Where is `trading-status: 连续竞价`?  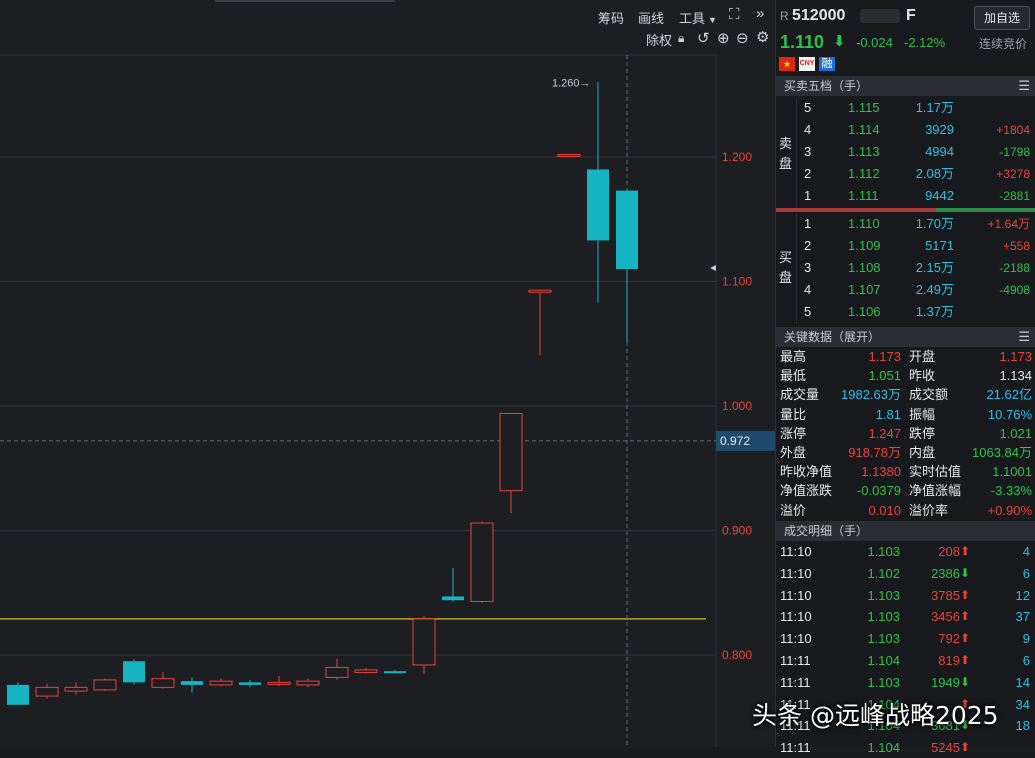
trading-status: 连续竞价 is located at coordinates (1003, 44).